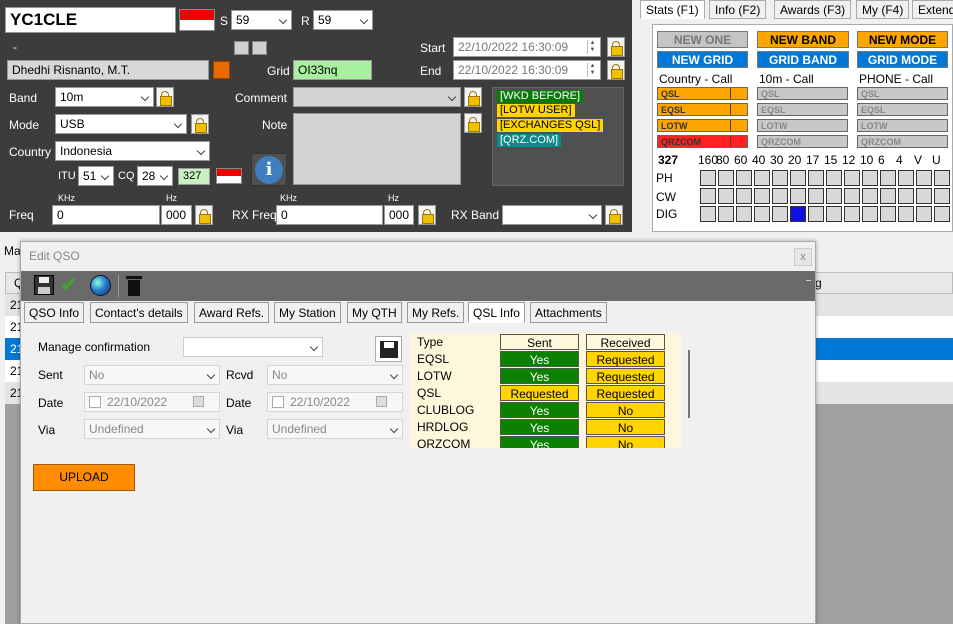  Describe the element at coordinates (171, 198) in the screenshot. I see `freq-hz-label: Hz` at that location.